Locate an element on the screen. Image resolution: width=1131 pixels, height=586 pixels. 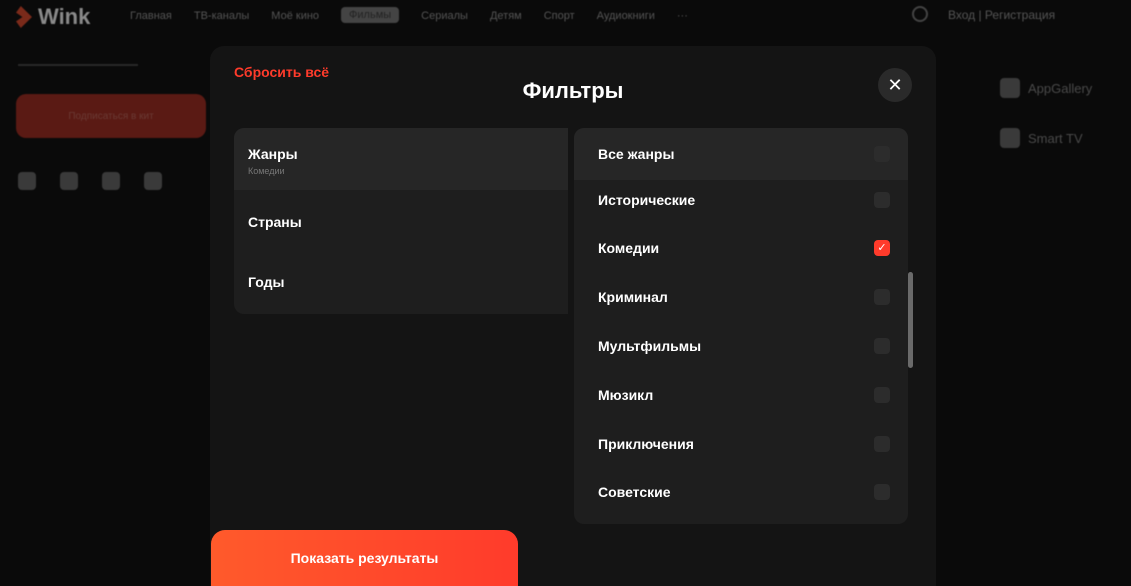
category-label: Жанры is located at coordinates (273, 154).